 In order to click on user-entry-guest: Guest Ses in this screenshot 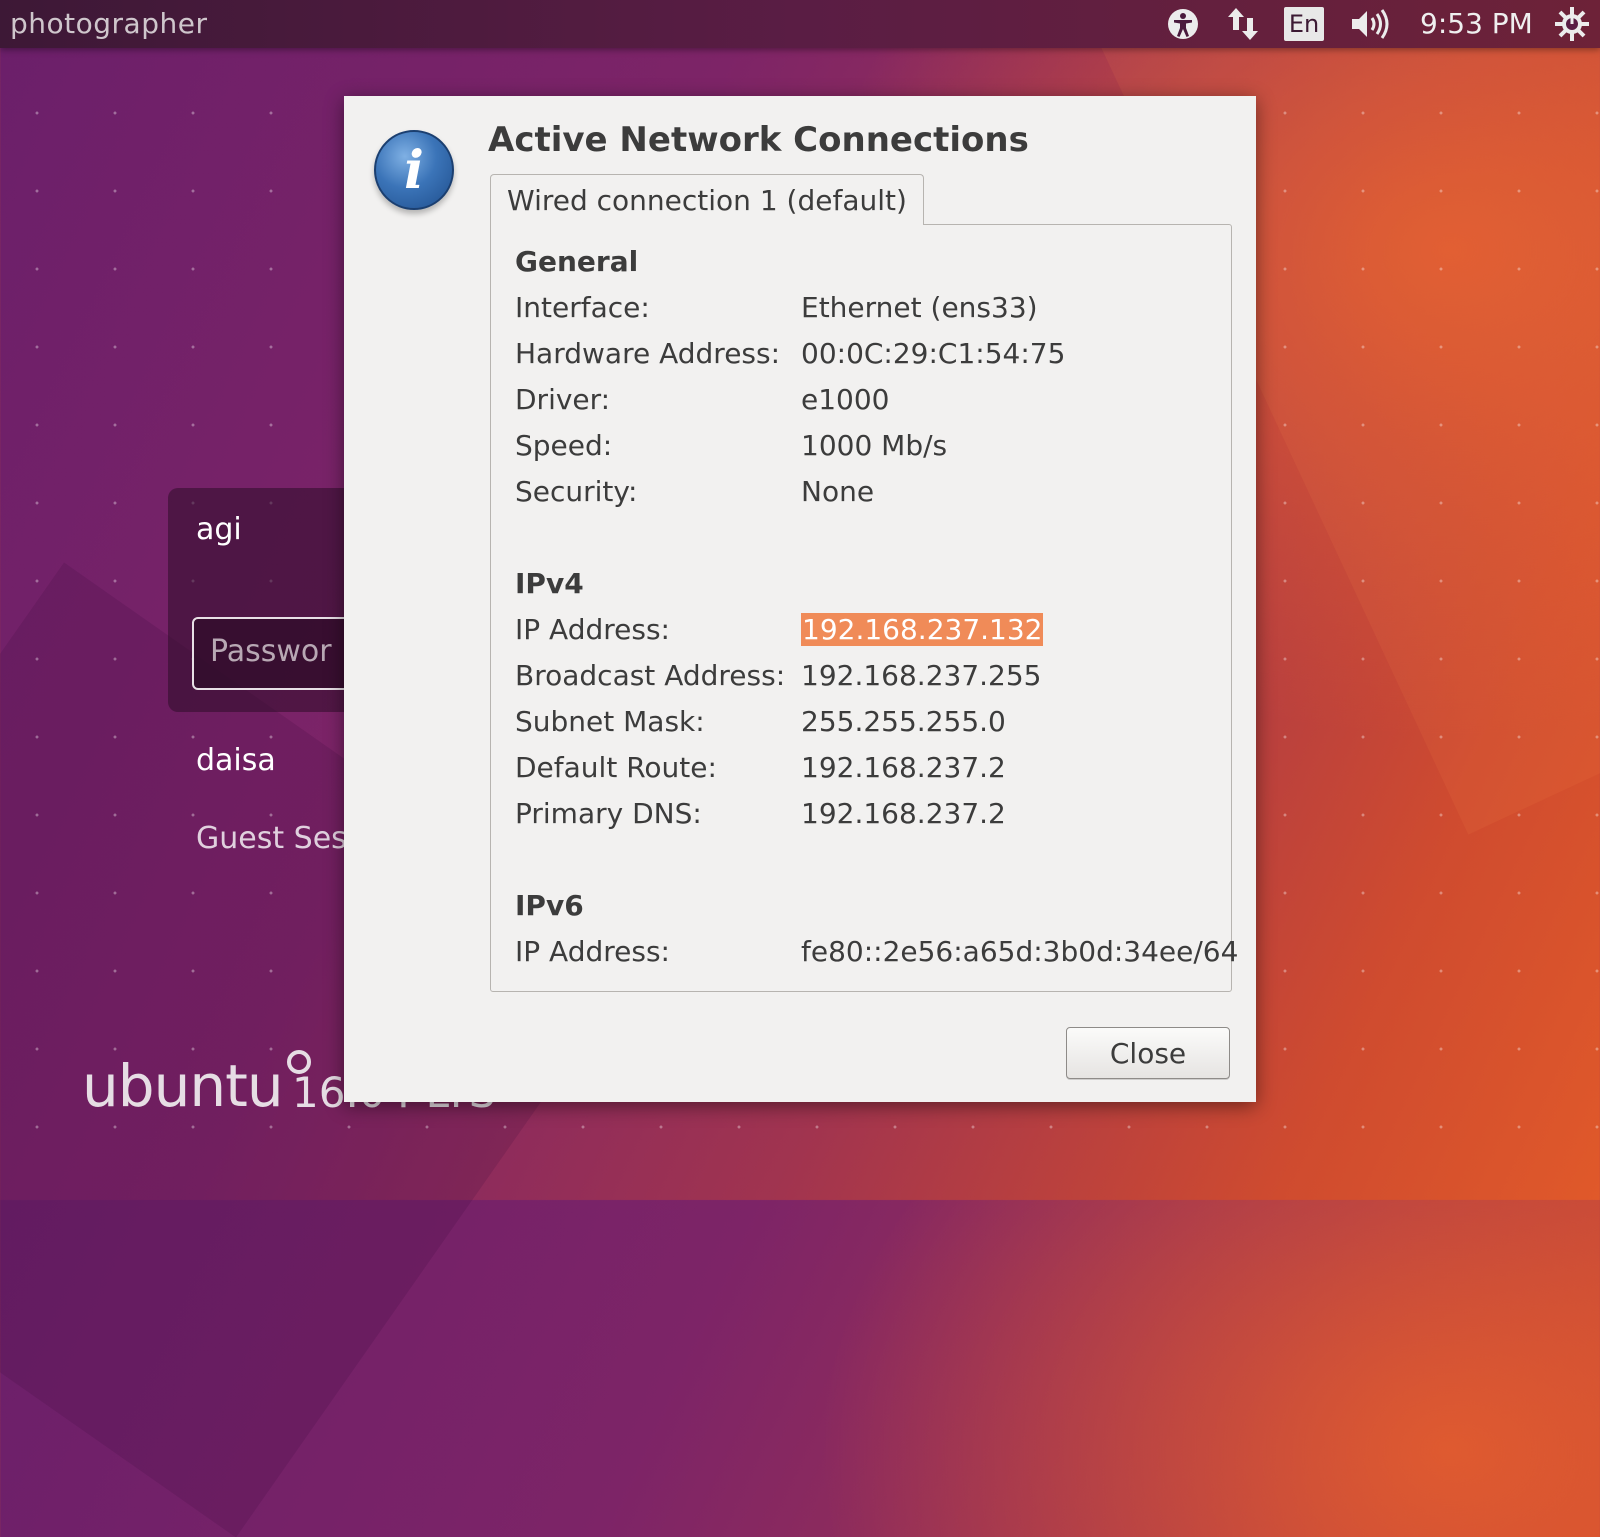, I will do `click(271, 838)`.